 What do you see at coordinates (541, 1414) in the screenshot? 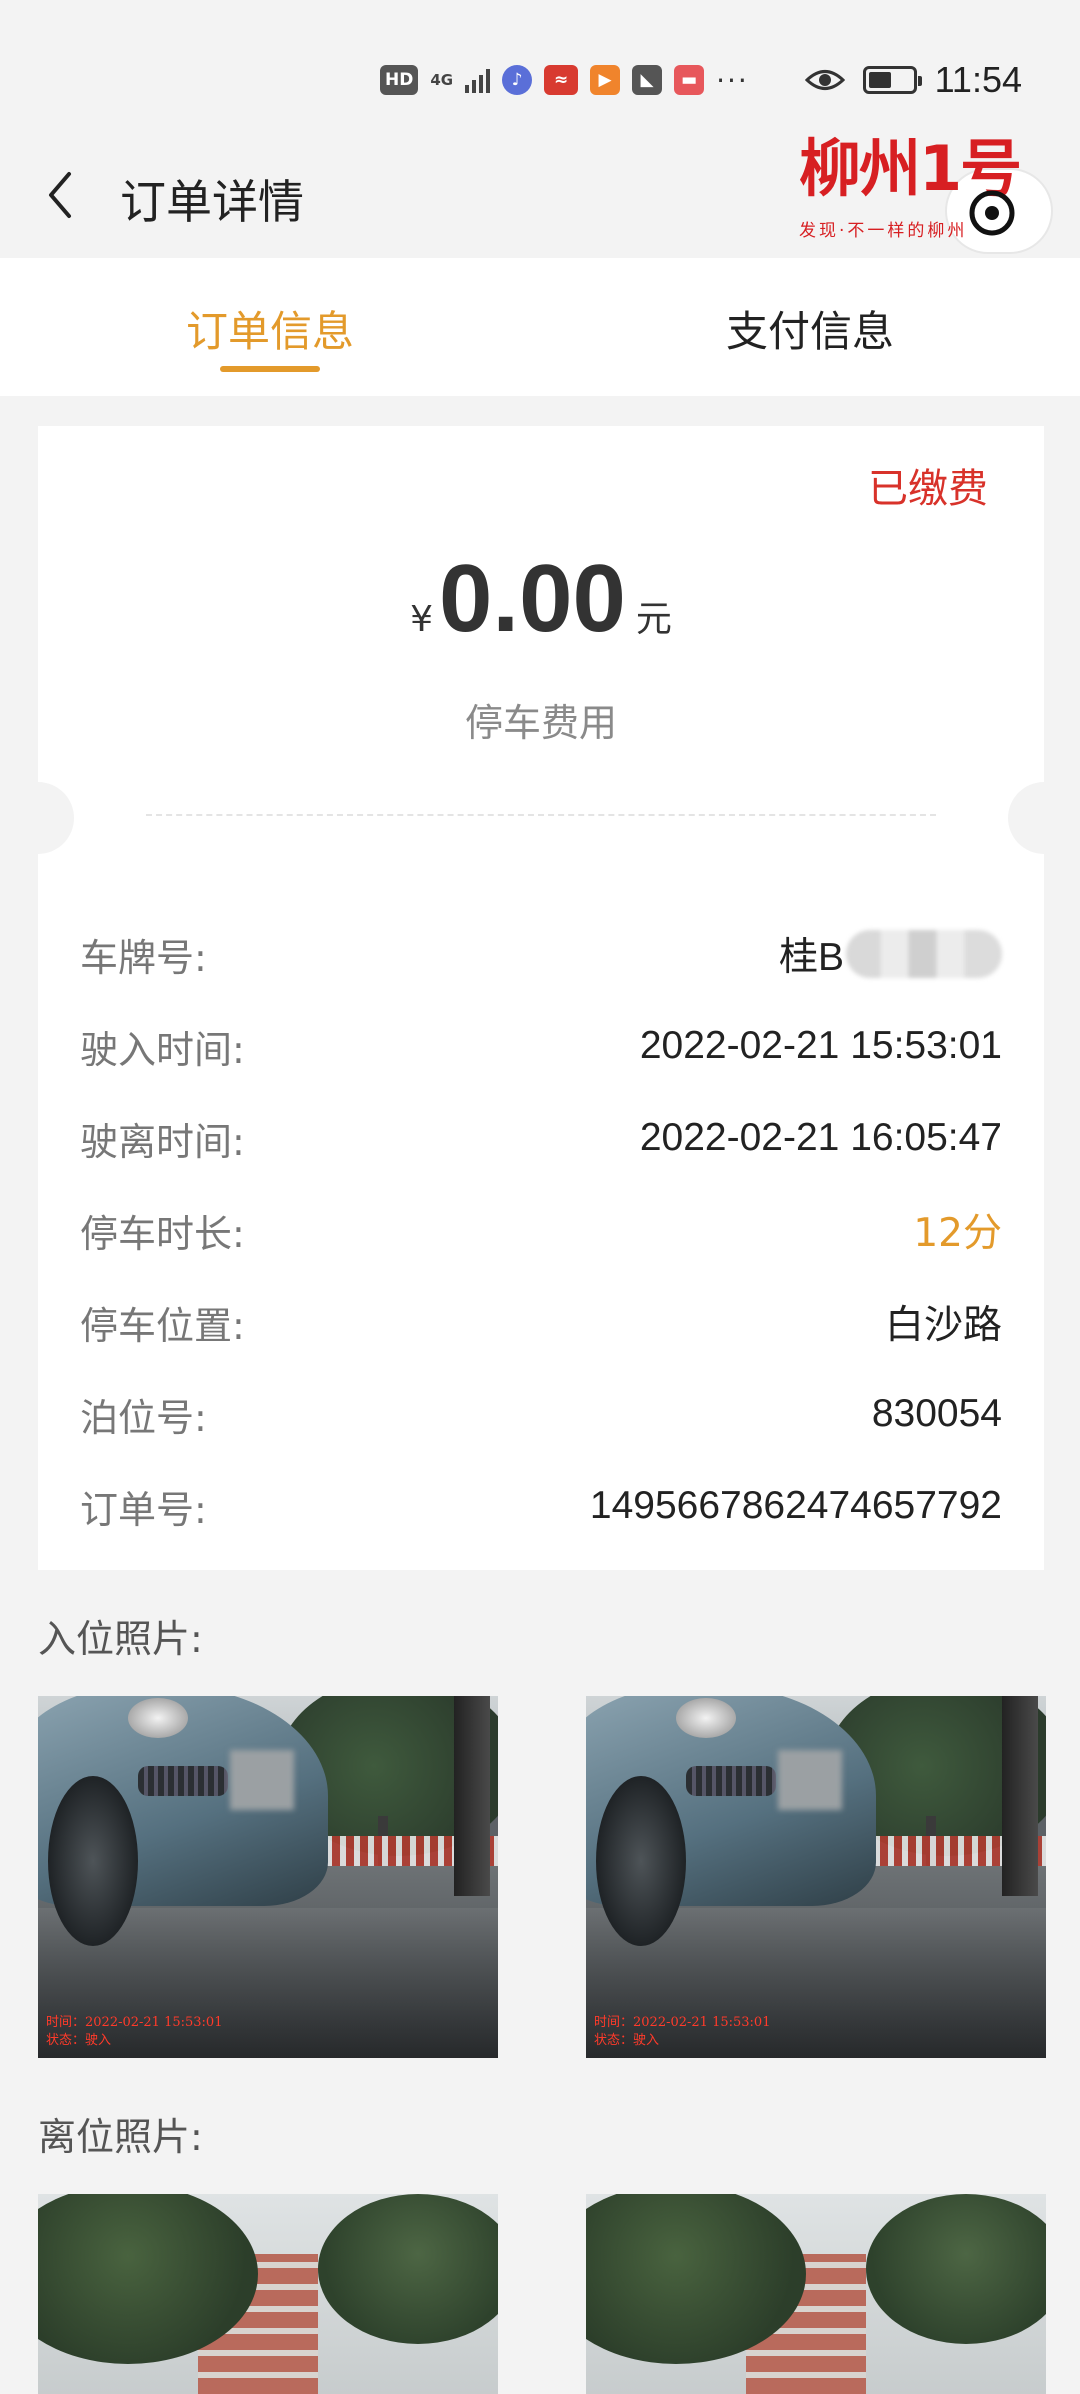
I see `info-row-berth: 泊位号: 830054` at bounding box center [541, 1414].